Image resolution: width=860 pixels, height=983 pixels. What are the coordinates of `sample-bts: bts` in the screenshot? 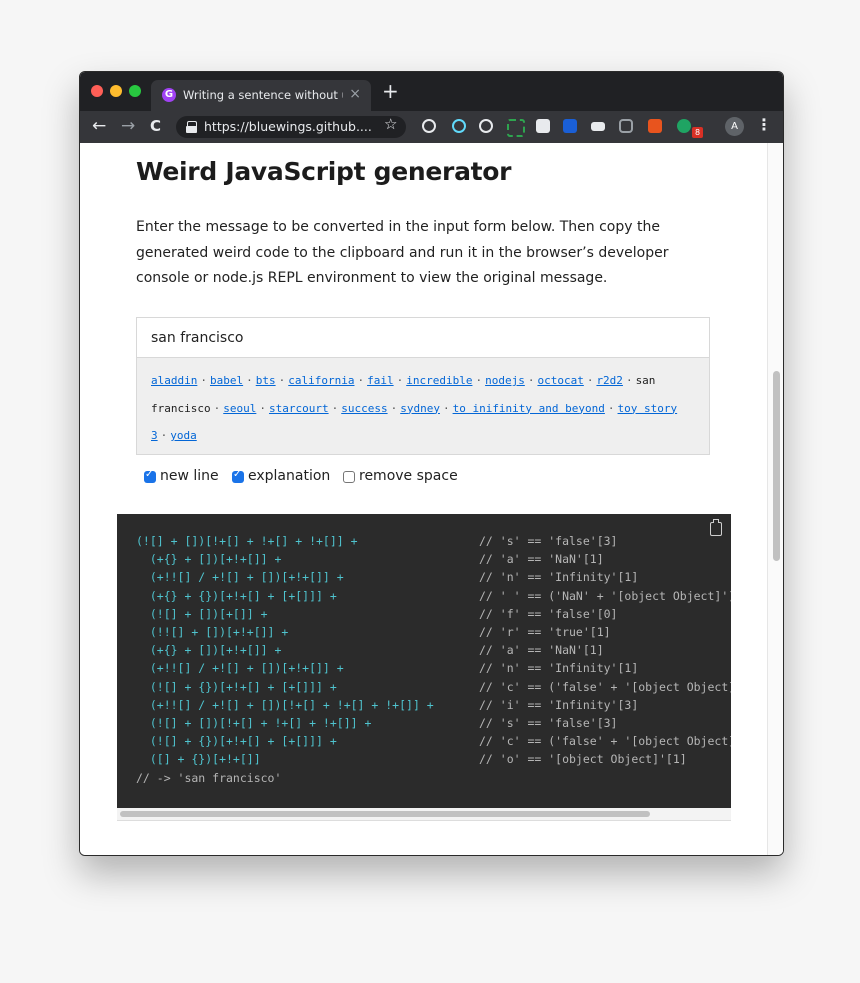 It's located at (266, 380).